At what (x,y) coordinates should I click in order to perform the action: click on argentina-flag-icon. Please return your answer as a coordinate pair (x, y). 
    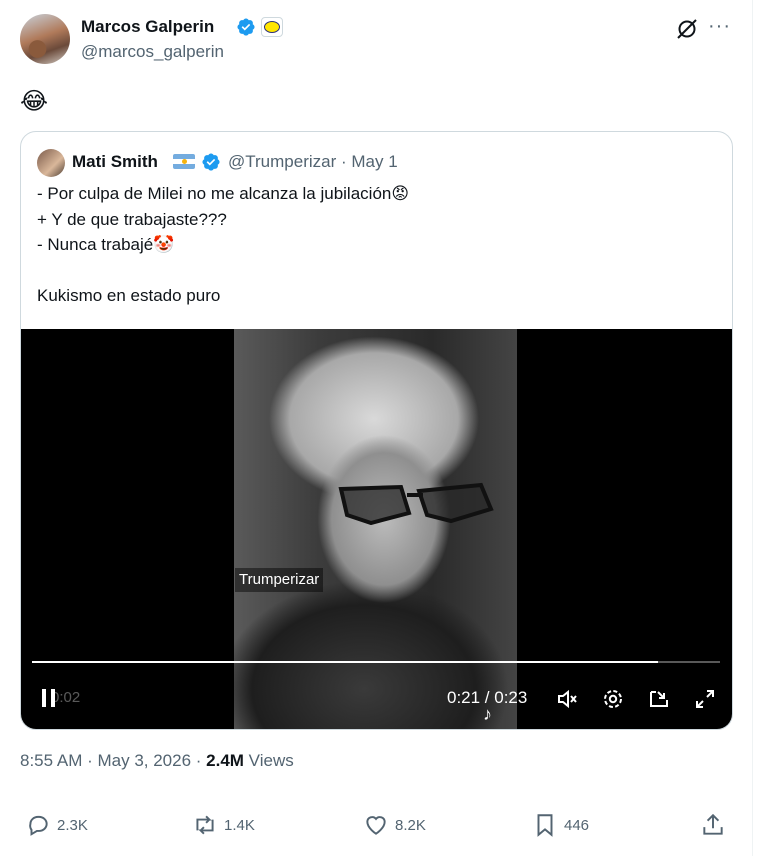
    Looking at the image, I should click on (184, 161).